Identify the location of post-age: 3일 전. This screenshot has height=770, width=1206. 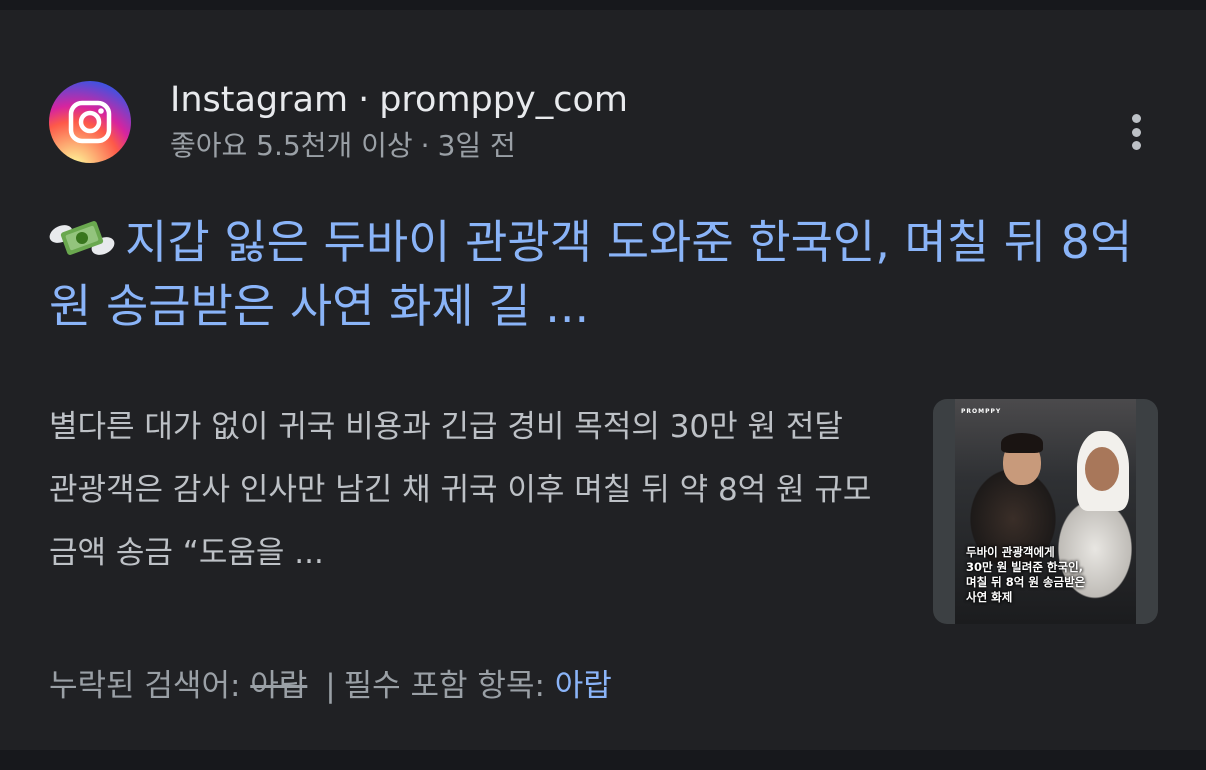
(476, 145).